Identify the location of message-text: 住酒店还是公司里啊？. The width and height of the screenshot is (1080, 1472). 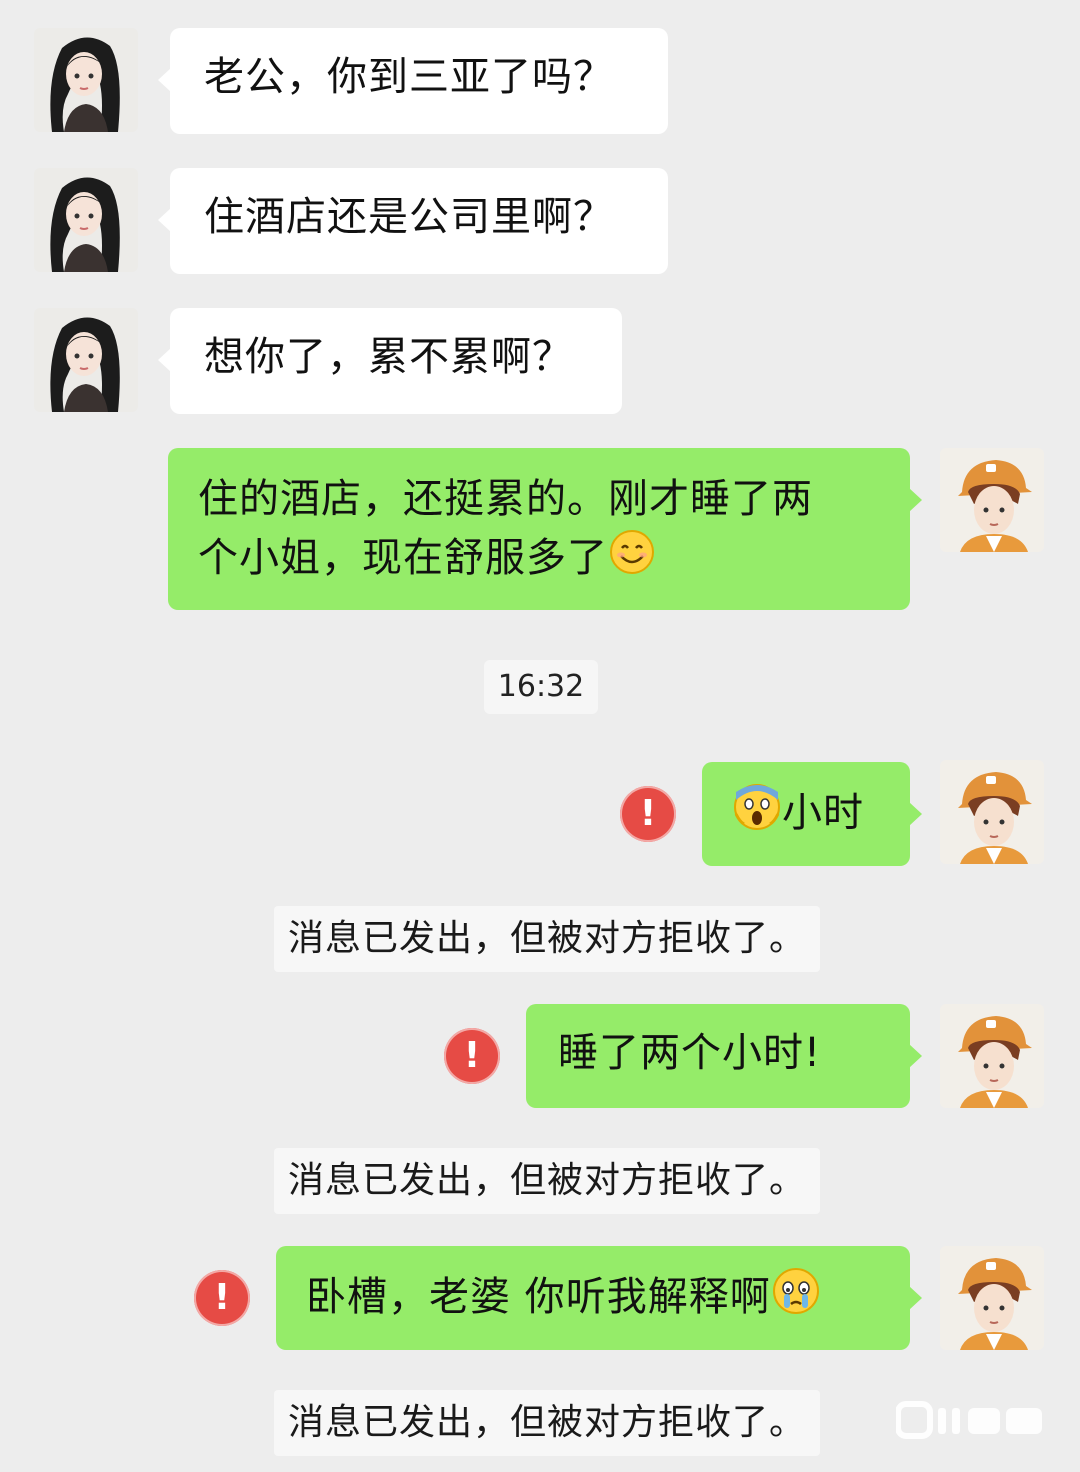
(409, 217).